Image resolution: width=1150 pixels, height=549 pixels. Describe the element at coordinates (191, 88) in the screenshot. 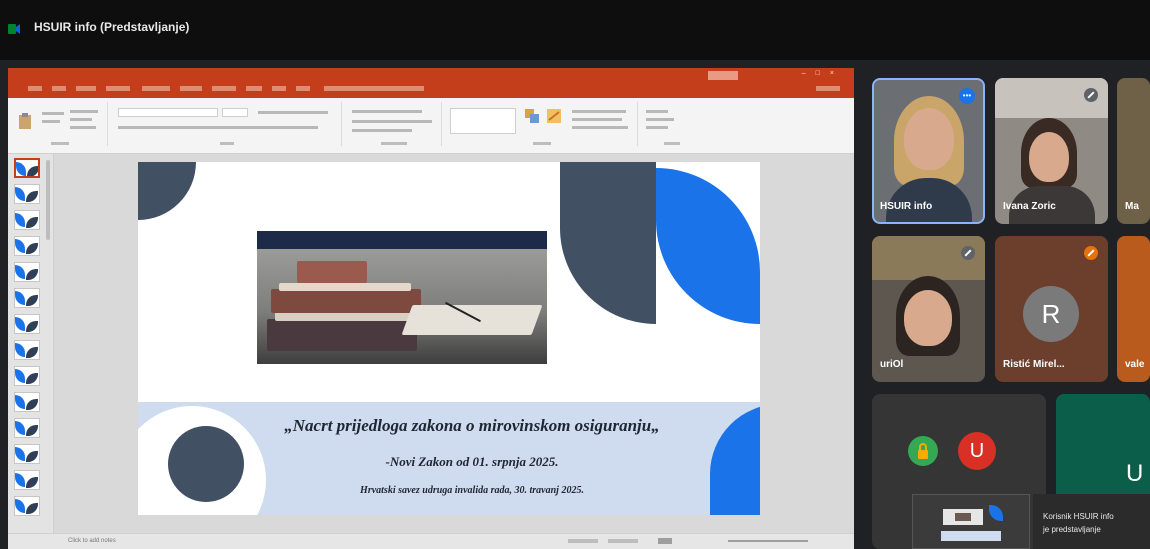

I see `ppt-tab-animations` at that location.